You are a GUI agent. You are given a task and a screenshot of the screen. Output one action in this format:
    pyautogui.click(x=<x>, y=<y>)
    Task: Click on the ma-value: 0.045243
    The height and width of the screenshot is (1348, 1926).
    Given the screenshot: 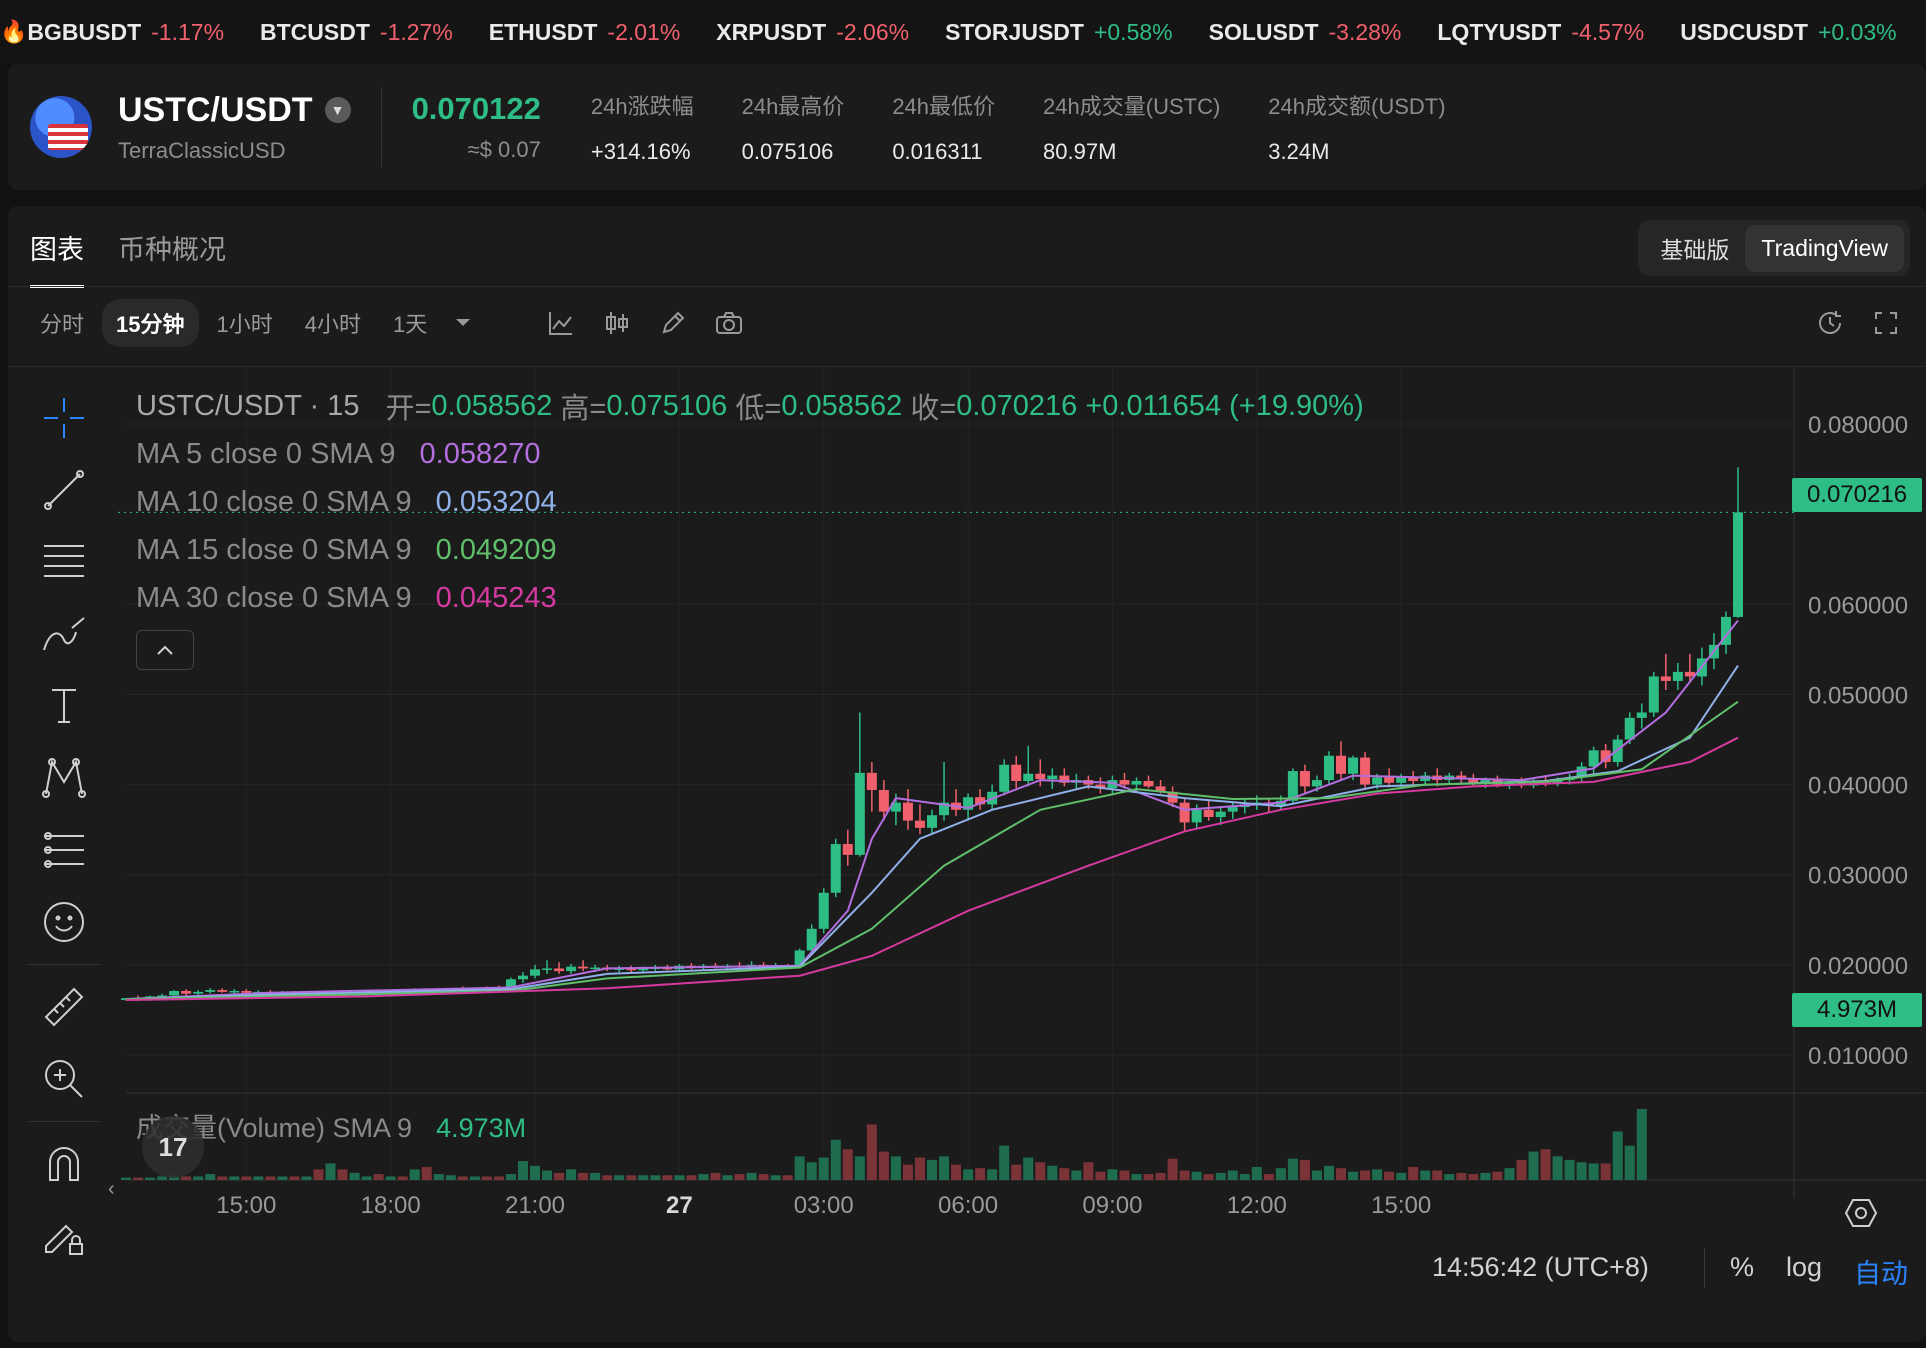 What is the action you would take?
    pyautogui.click(x=496, y=597)
    